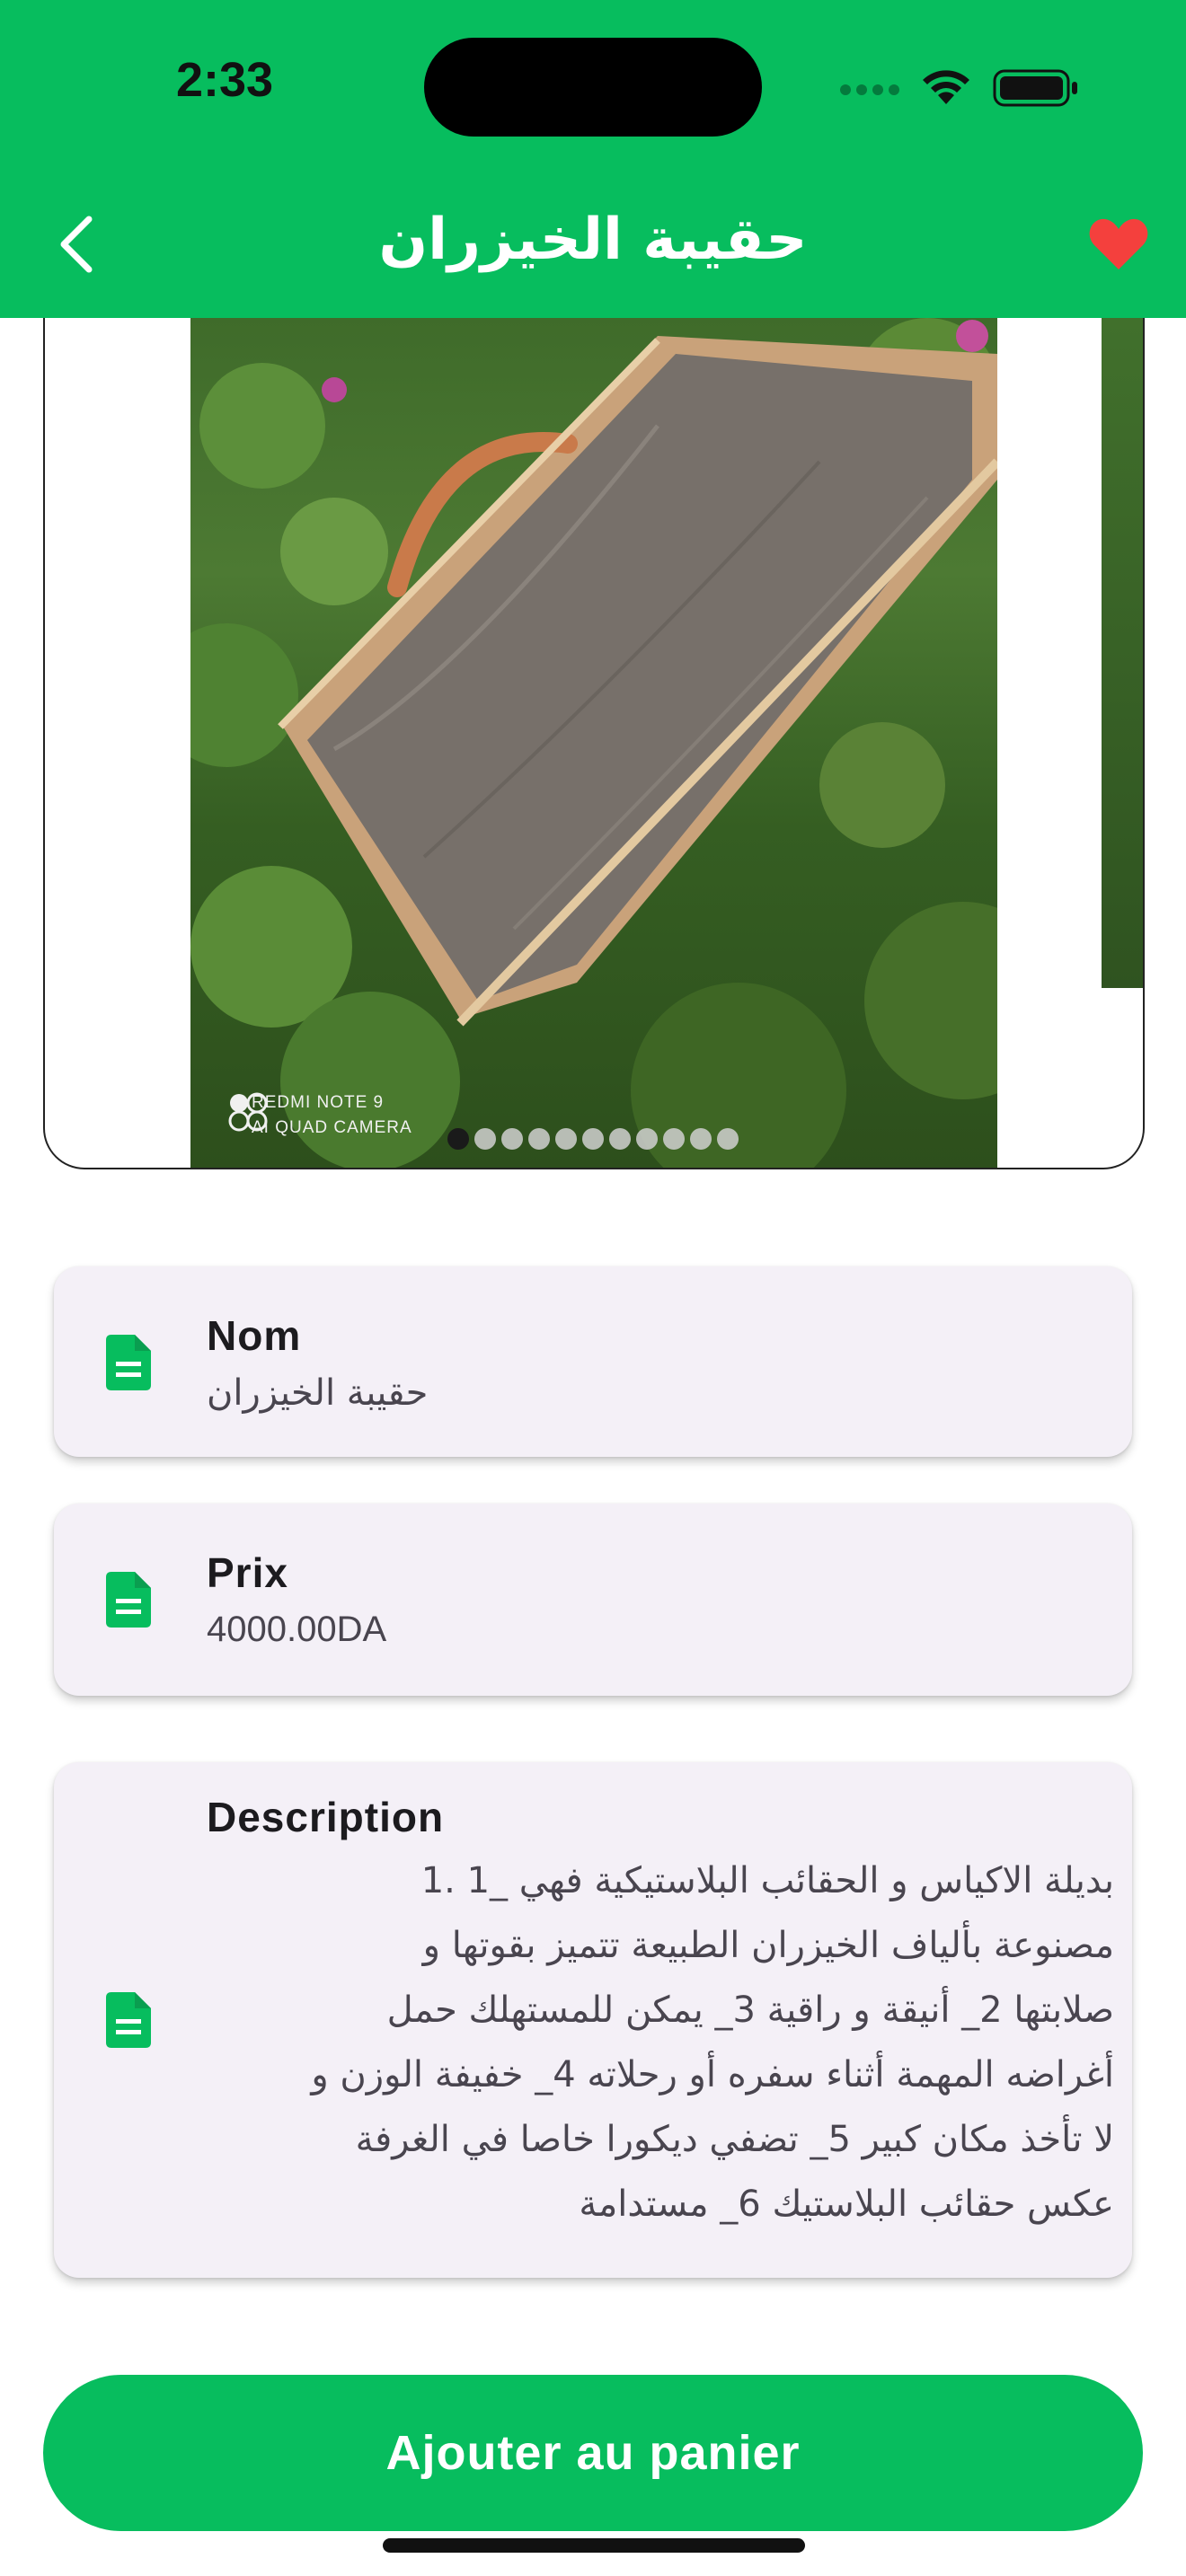 Image resolution: width=1186 pixels, height=2576 pixels. Describe the element at coordinates (593, 2453) in the screenshot. I see `add-to-cart-button: Ajouter au panier` at that location.